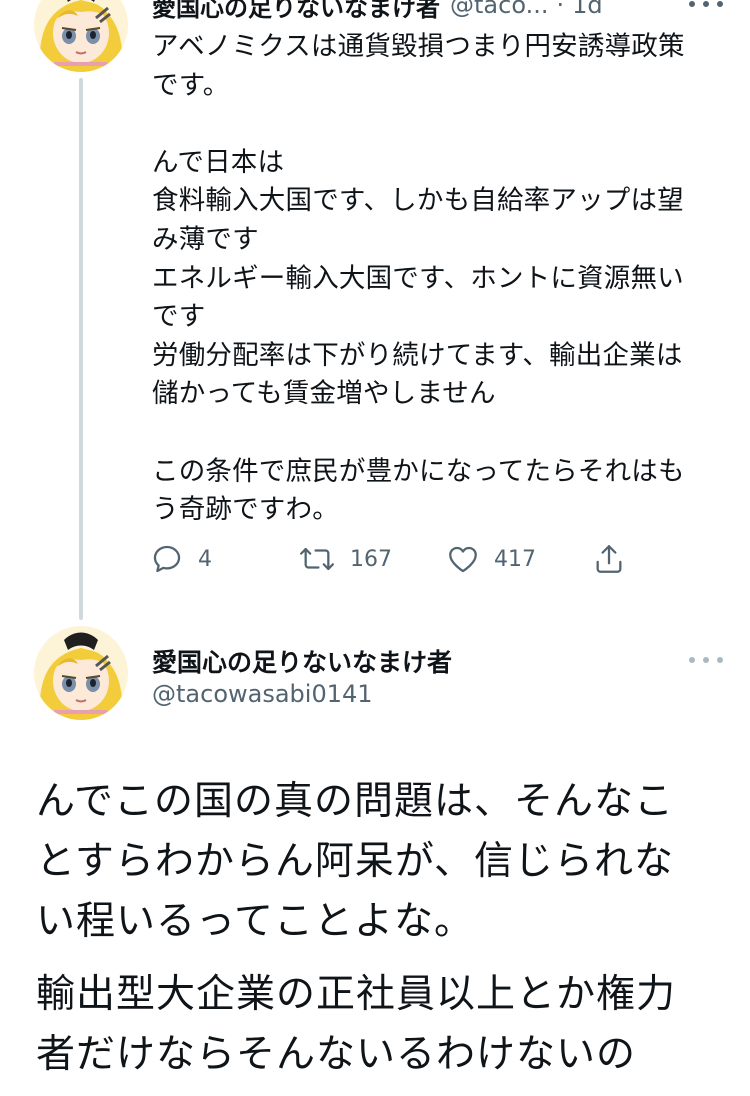  I want to click on tweet-text-line: です。, so click(191, 85).